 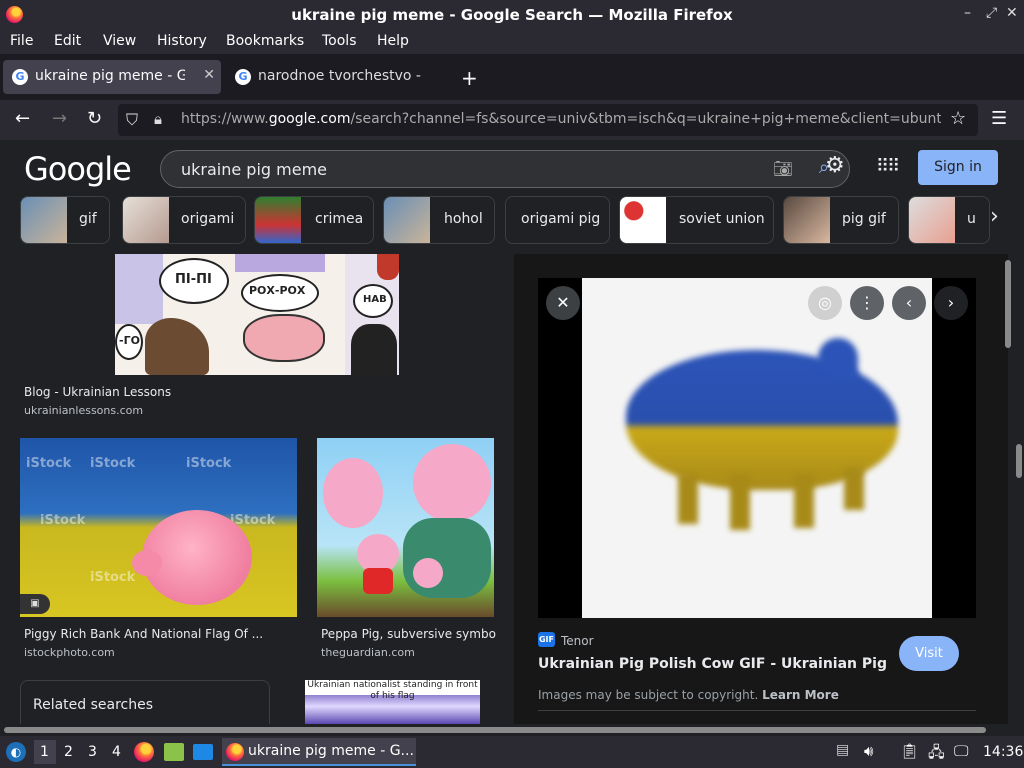 I want to click on related-searches-card: Related searches, so click(x=145, y=702).